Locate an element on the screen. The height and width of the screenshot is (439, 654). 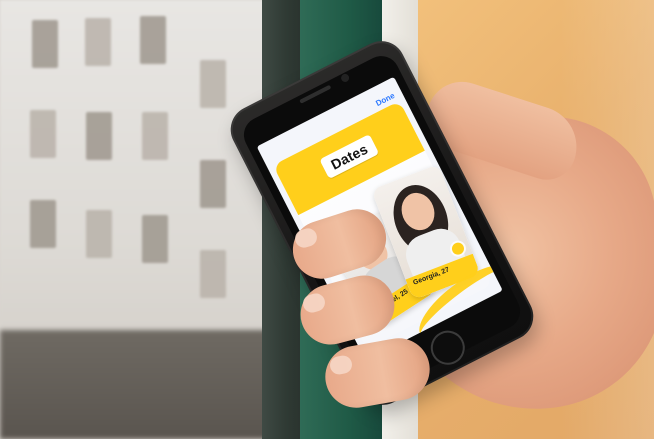
dates-title-pill: Dates is located at coordinates (349, 157).